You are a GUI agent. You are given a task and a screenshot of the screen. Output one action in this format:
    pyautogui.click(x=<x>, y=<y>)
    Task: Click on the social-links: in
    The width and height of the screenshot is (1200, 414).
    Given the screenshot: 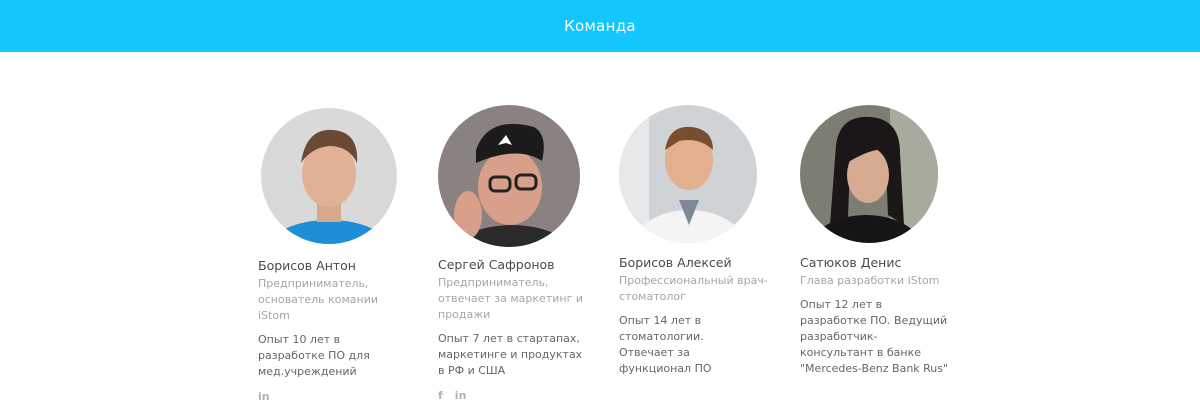 What is the action you would take?
    pyautogui.click(x=343, y=396)
    